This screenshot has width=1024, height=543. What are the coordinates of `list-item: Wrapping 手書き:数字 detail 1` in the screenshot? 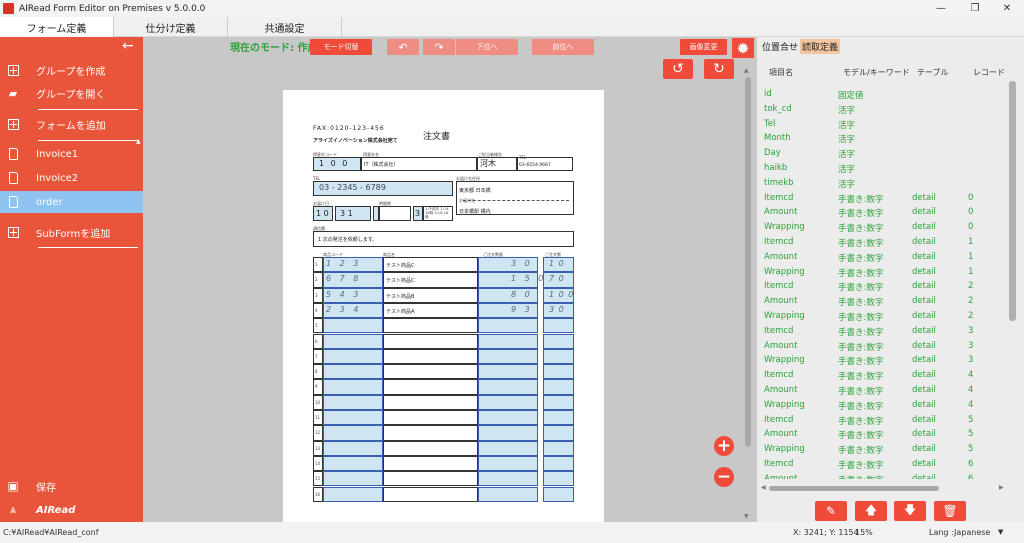 It's located at (884, 274).